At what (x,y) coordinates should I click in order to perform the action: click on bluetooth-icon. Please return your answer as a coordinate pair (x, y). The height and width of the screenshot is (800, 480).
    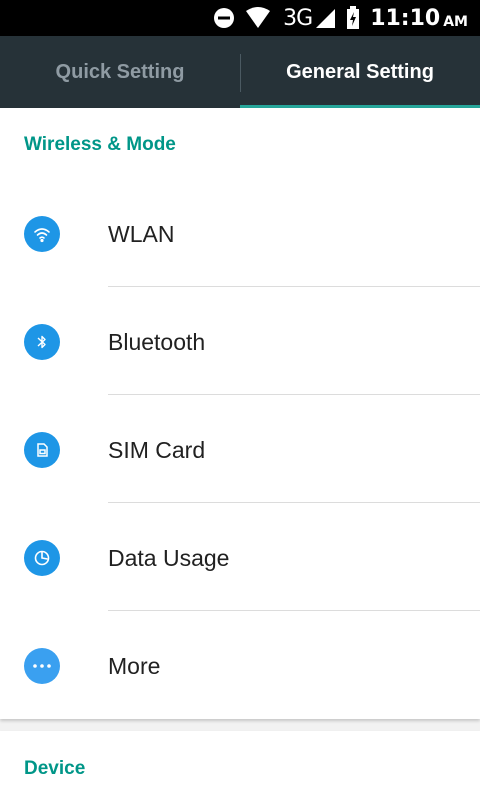
    Looking at the image, I should click on (42, 342).